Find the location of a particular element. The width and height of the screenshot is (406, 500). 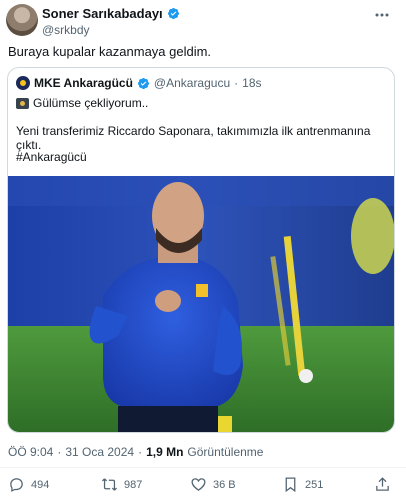

view-count: 1,9 Mn is located at coordinates (165, 452).